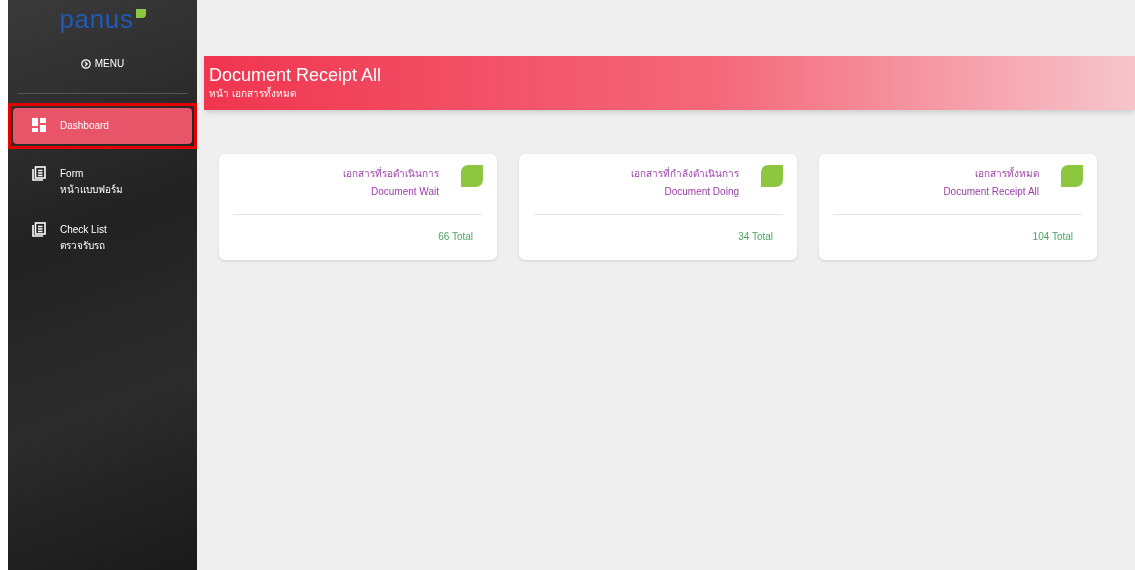 This screenshot has height=570, width=1135. What do you see at coordinates (83, 230) in the screenshot?
I see `item-label: Check List` at bounding box center [83, 230].